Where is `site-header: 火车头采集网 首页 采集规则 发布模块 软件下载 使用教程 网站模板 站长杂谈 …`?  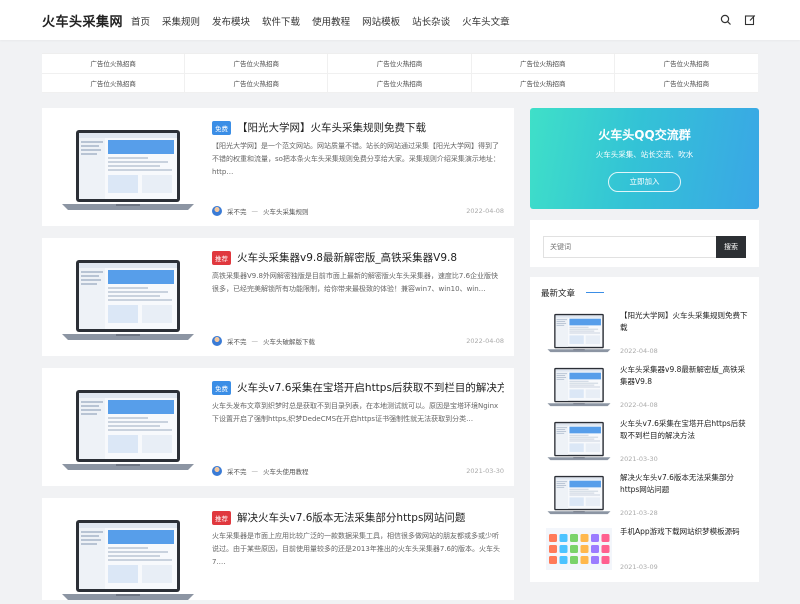
site-header: 火车头采集网 首页 采集规则 发布模块 软件下载 使用教程 网站模板 站长杂谈 … is located at coordinates (400, 20).